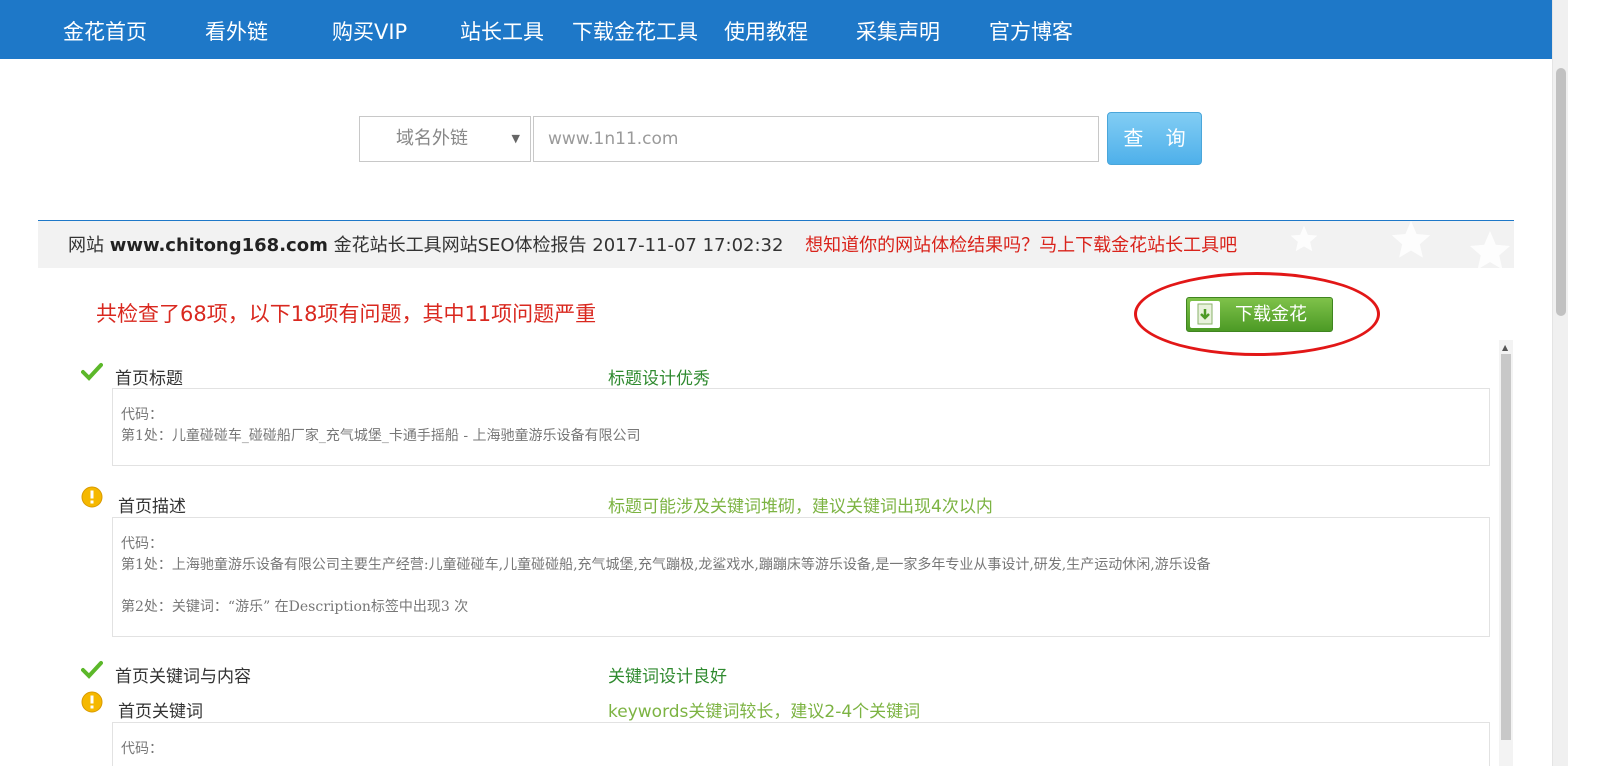 The image size is (1600, 766). Describe the element at coordinates (667, 677) in the screenshot. I see `item-result: 关键词设计良好` at that location.